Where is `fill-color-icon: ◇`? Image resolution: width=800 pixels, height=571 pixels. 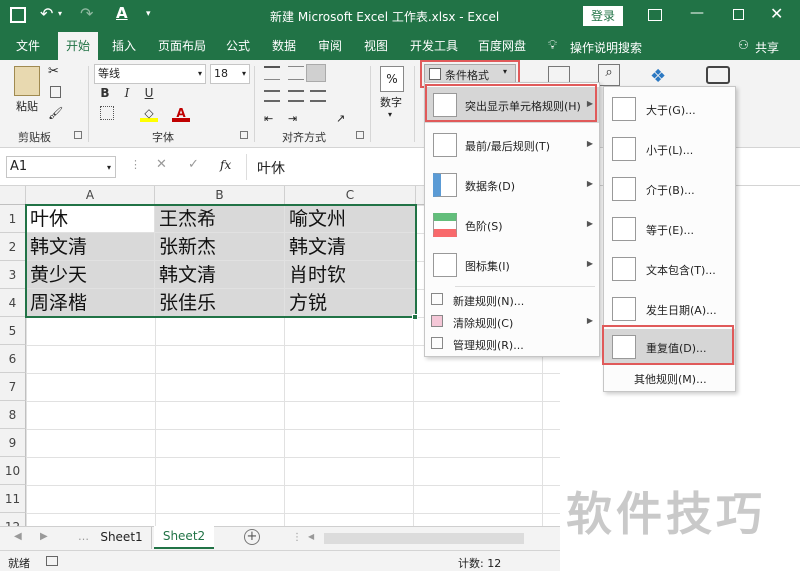 fill-color-icon: ◇ is located at coordinates (149, 113).